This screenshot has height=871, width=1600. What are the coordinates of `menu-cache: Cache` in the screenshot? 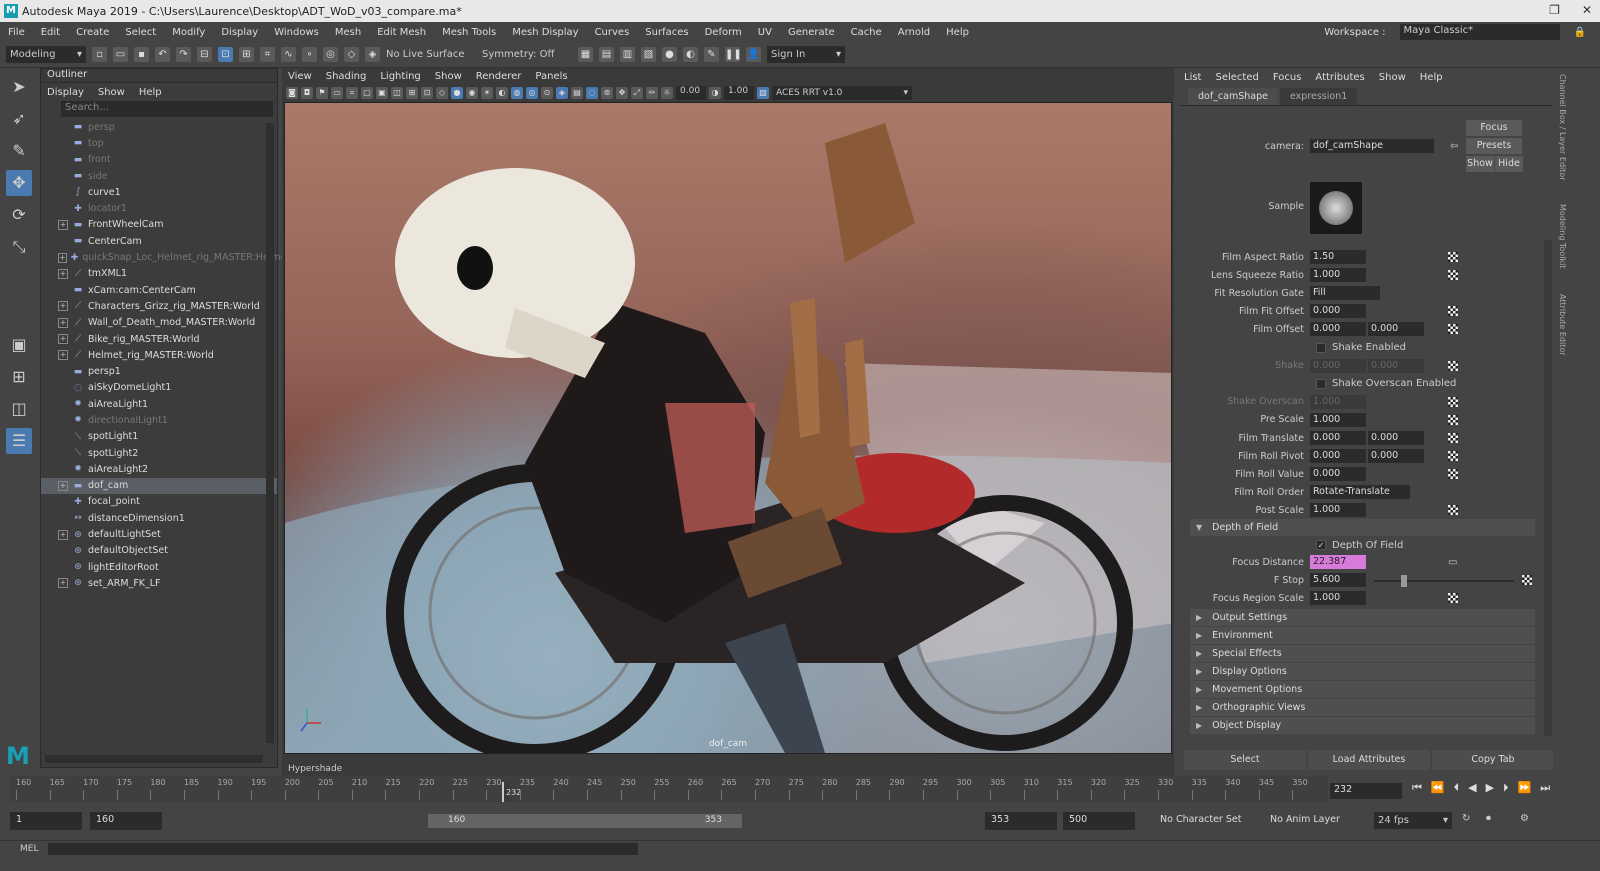 It's located at (866, 32).